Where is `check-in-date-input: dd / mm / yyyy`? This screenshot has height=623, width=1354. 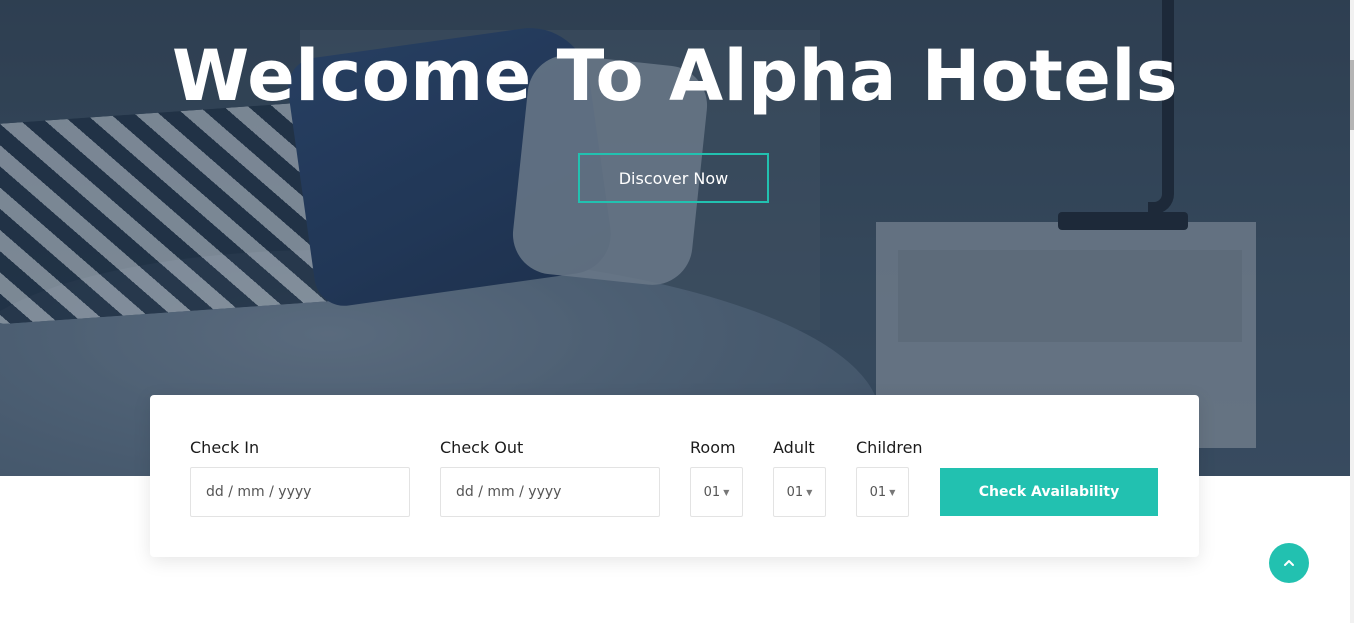 check-in-date-input: dd / mm / yyyy is located at coordinates (300, 492).